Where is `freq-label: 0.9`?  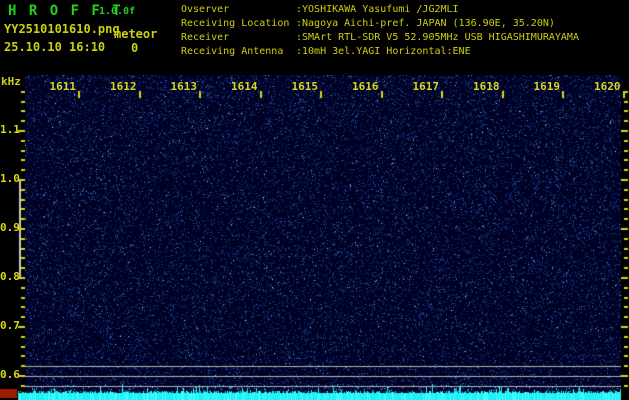
freq-label: 0.9 is located at coordinates (10, 227).